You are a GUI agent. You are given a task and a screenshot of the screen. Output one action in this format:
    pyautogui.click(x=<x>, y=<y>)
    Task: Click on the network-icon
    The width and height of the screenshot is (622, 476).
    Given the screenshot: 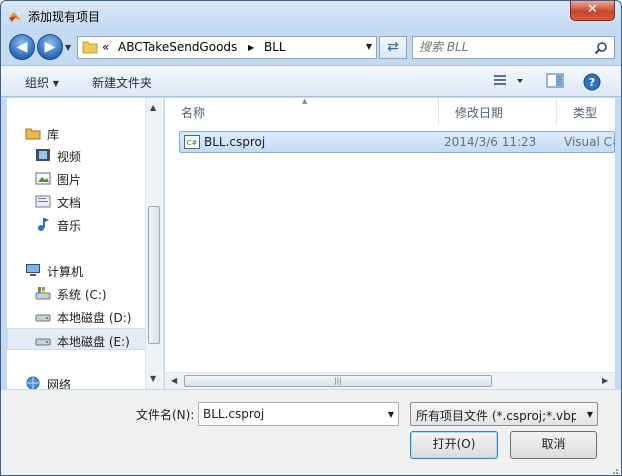 What is the action you would take?
    pyautogui.click(x=33, y=382)
    